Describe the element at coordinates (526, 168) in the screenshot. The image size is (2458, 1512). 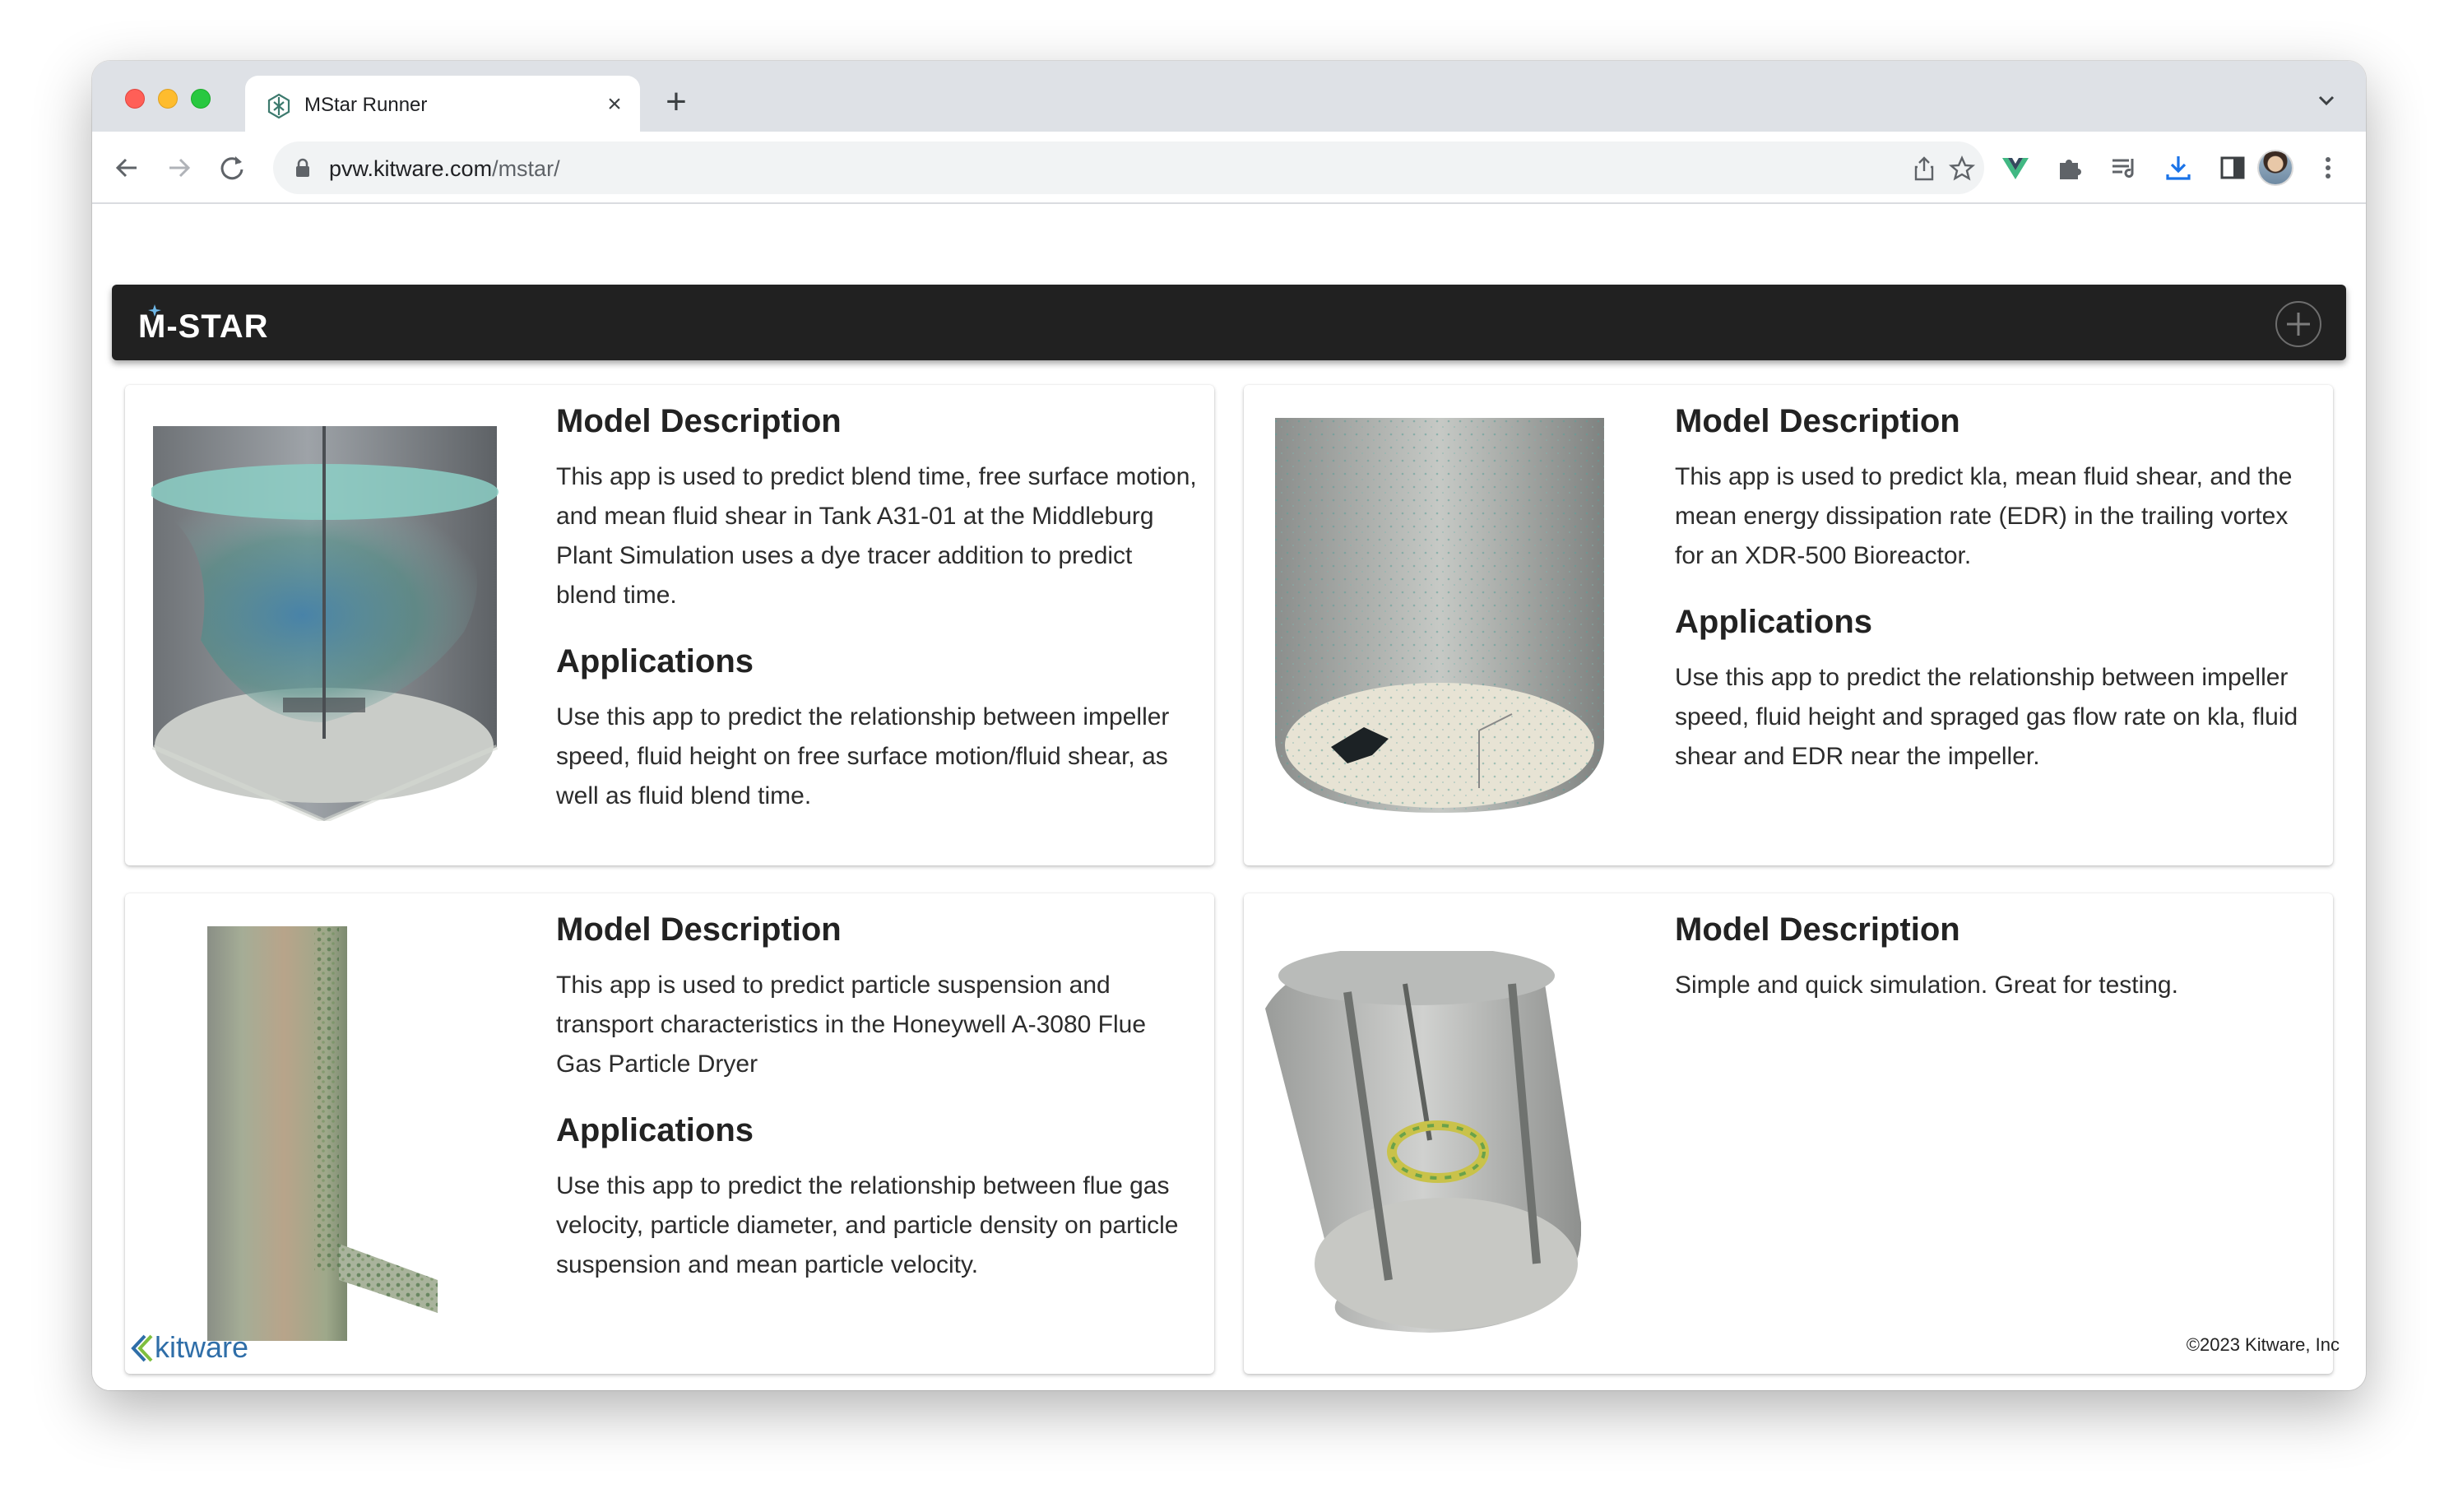
I see `url-path: /mstar/` at that location.